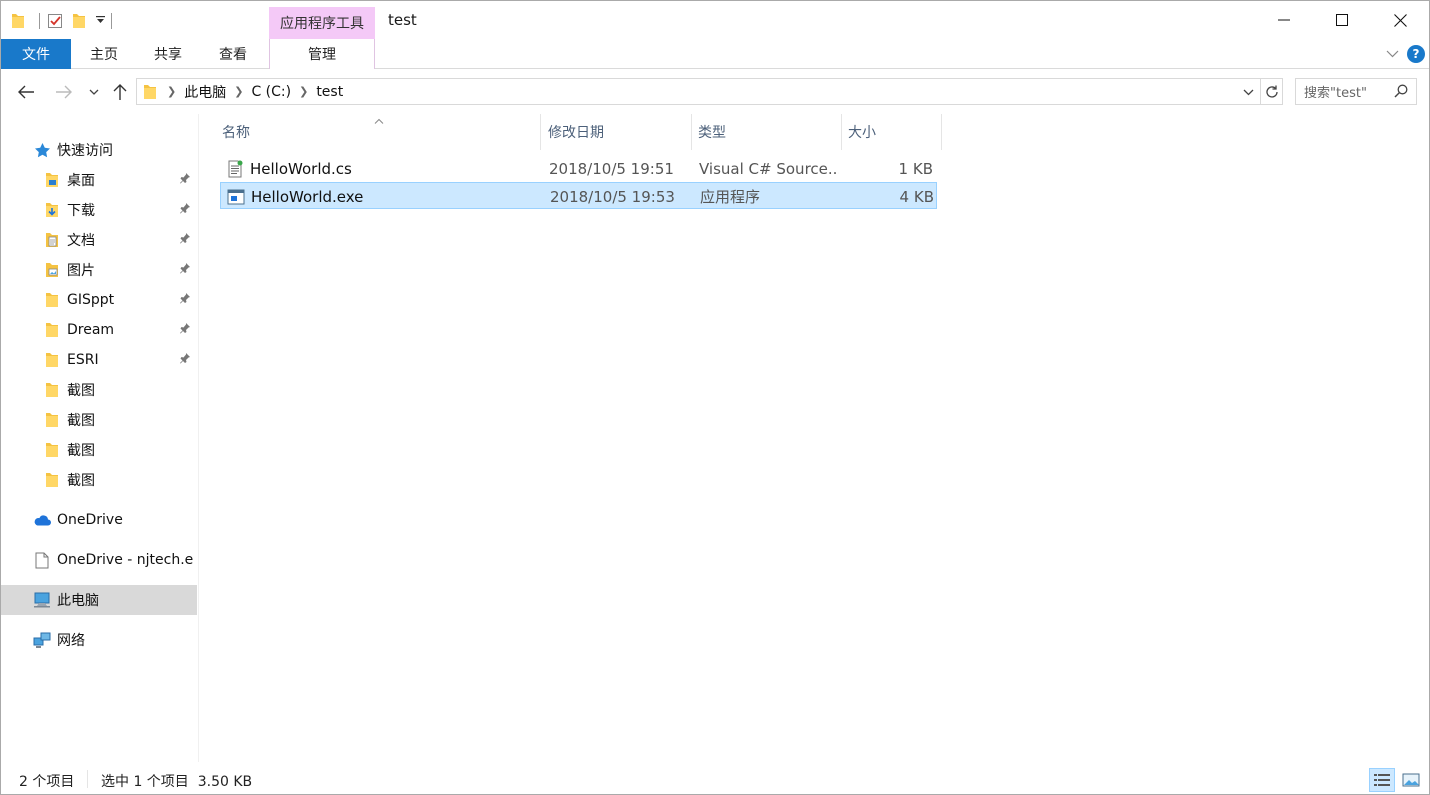  I want to click on nav-label: 下载, so click(81, 211).